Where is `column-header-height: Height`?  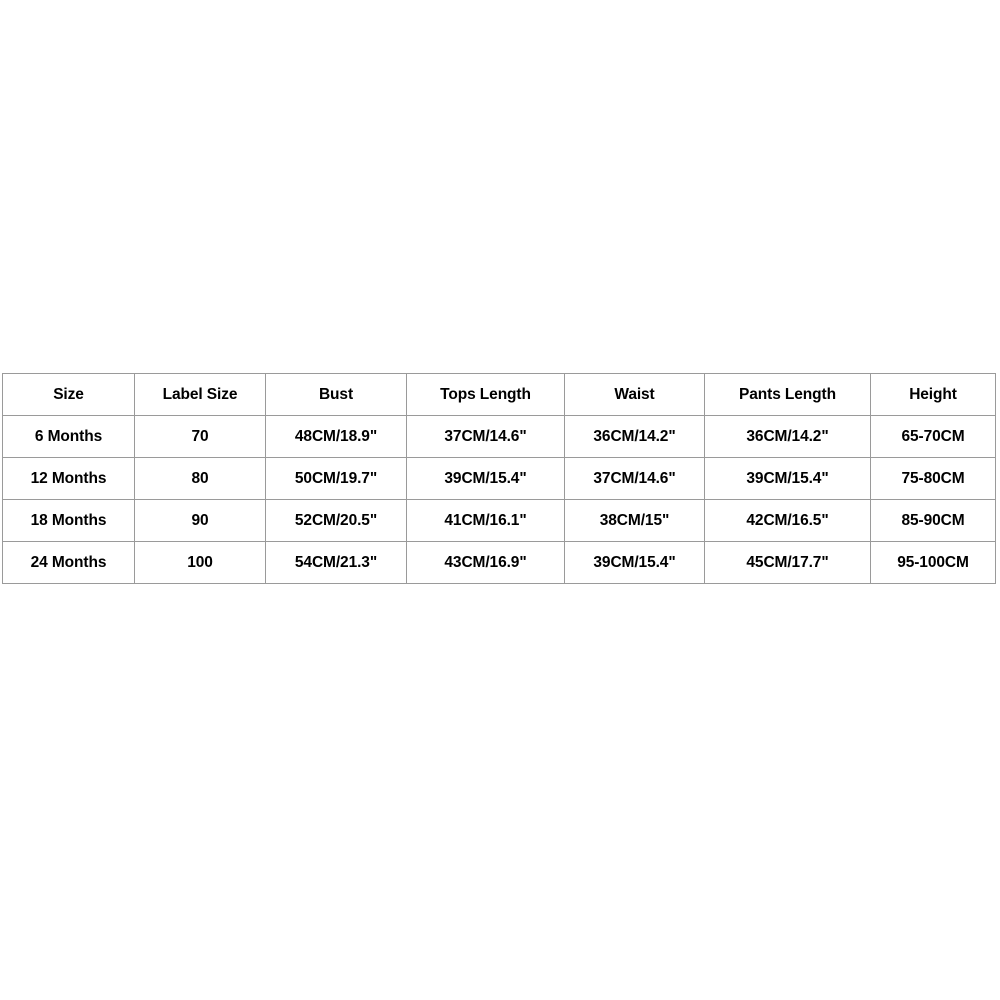
column-header-height: Height is located at coordinates (933, 394).